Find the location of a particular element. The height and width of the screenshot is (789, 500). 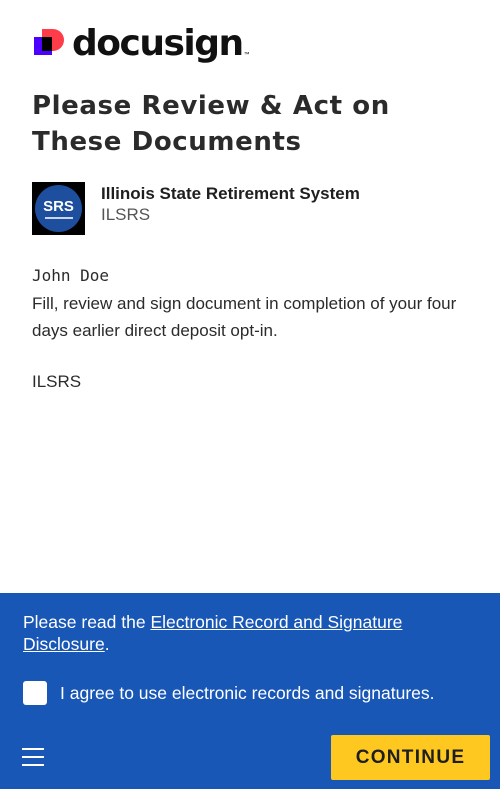

docusign-mark-icon is located at coordinates (50, 44).